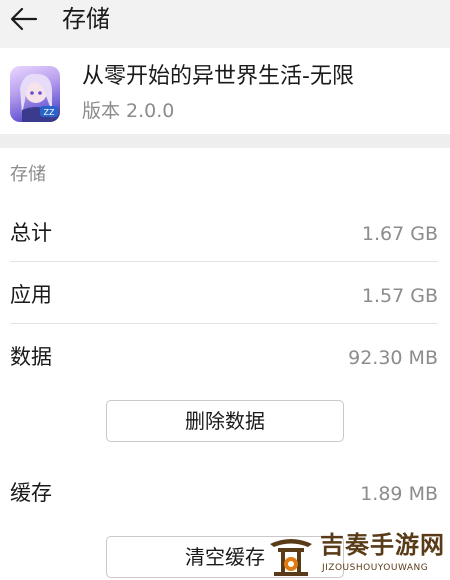 This screenshot has width=450, height=580. What do you see at coordinates (393, 358) in the screenshot?
I see `data-value: 92.30 MB` at bounding box center [393, 358].